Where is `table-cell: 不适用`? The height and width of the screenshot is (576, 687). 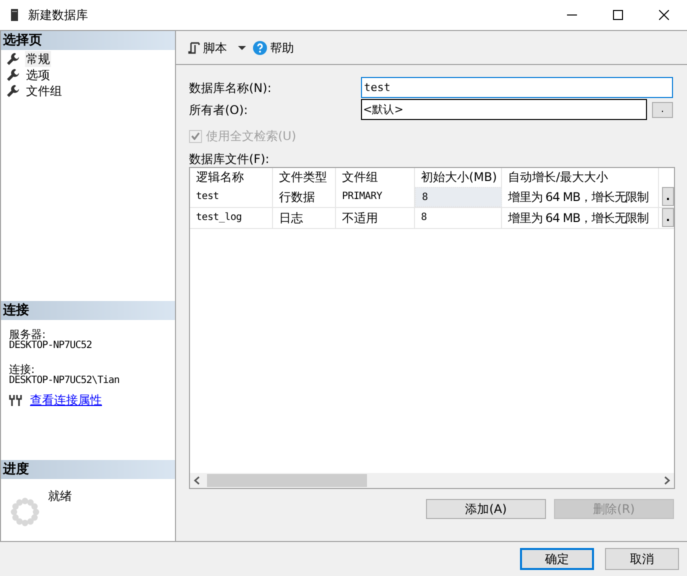 table-cell: 不适用 is located at coordinates (375, 218).